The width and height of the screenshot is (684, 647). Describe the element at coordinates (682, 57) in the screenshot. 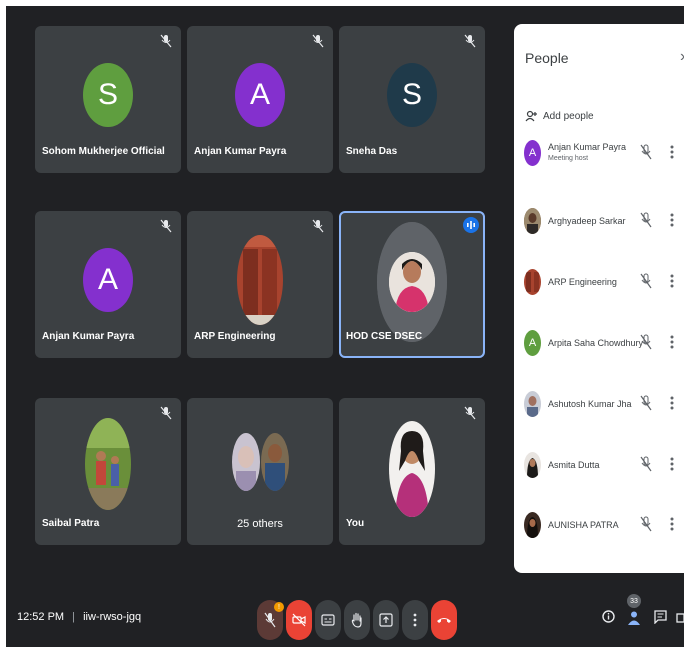

I see `chevron-right-icon: ›` at that location.